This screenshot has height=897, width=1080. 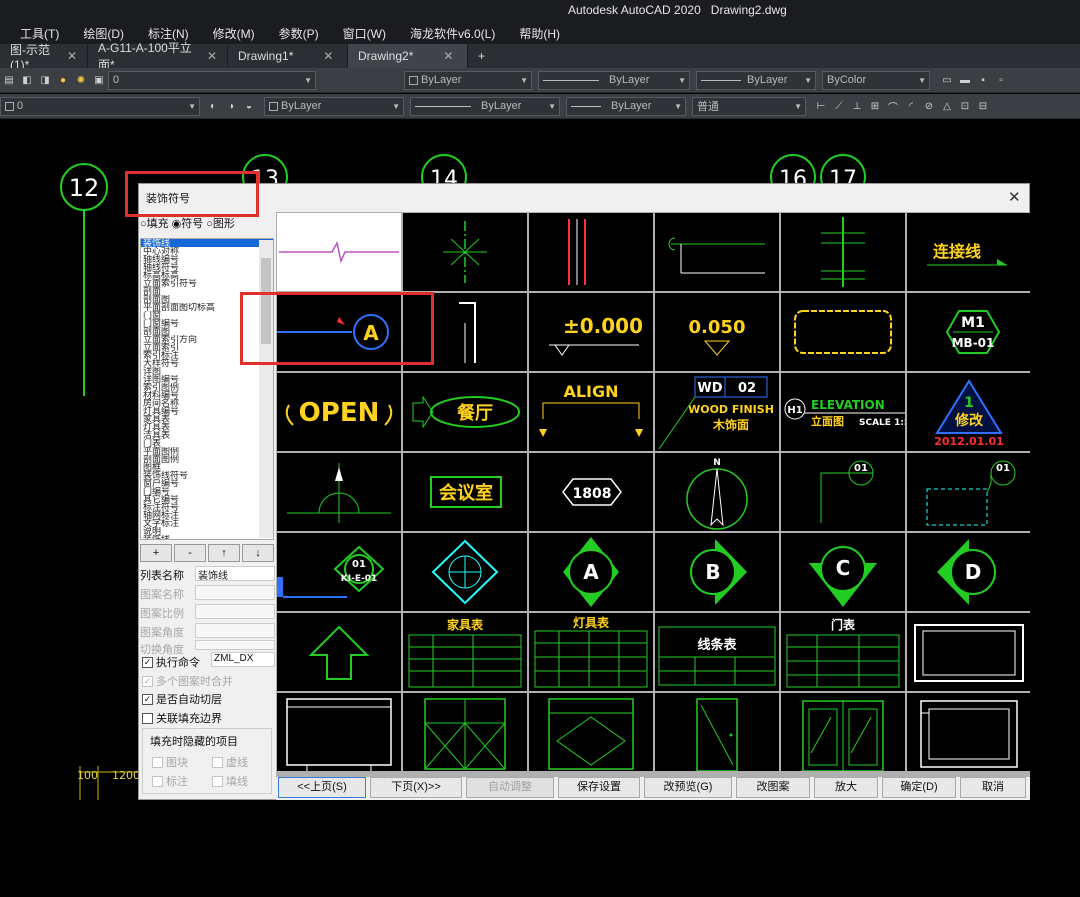 I want to click on index-d-symbol: D, so click(x=969, y=572).